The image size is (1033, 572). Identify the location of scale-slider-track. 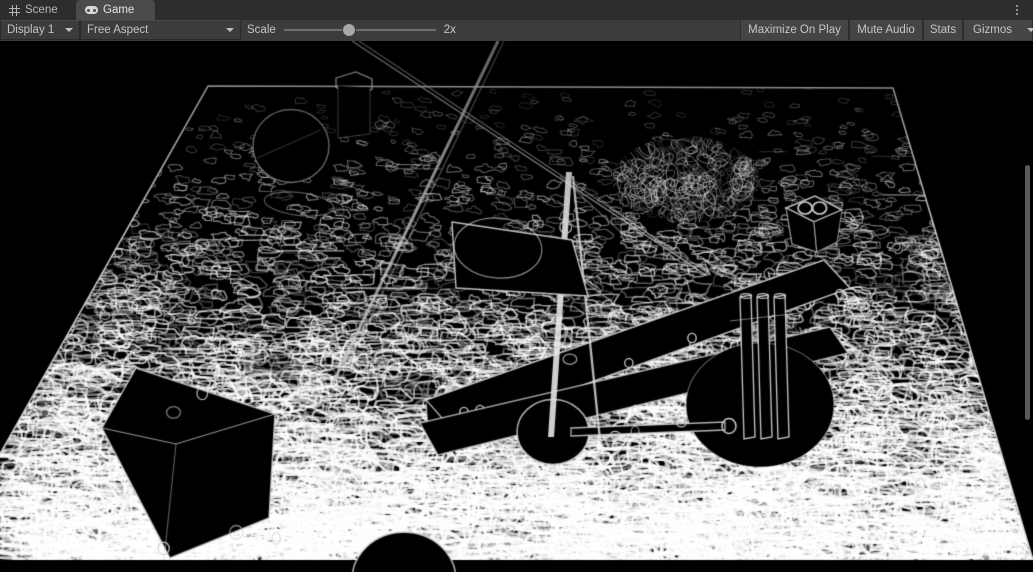
(359, 30).